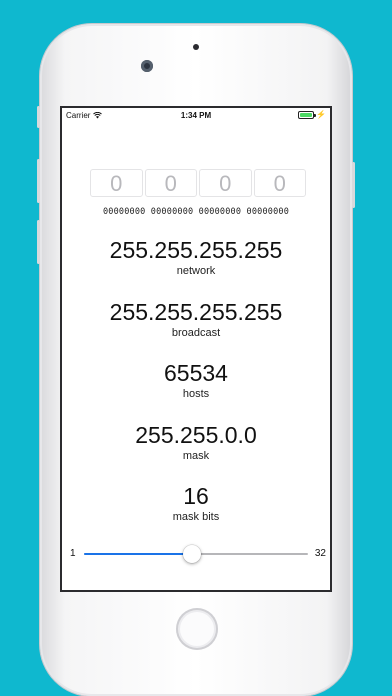  What do you see at coordinates (196, 496) in the screenshot?
I see `mask-bits-value: 16` at bounding box center [196, 496].